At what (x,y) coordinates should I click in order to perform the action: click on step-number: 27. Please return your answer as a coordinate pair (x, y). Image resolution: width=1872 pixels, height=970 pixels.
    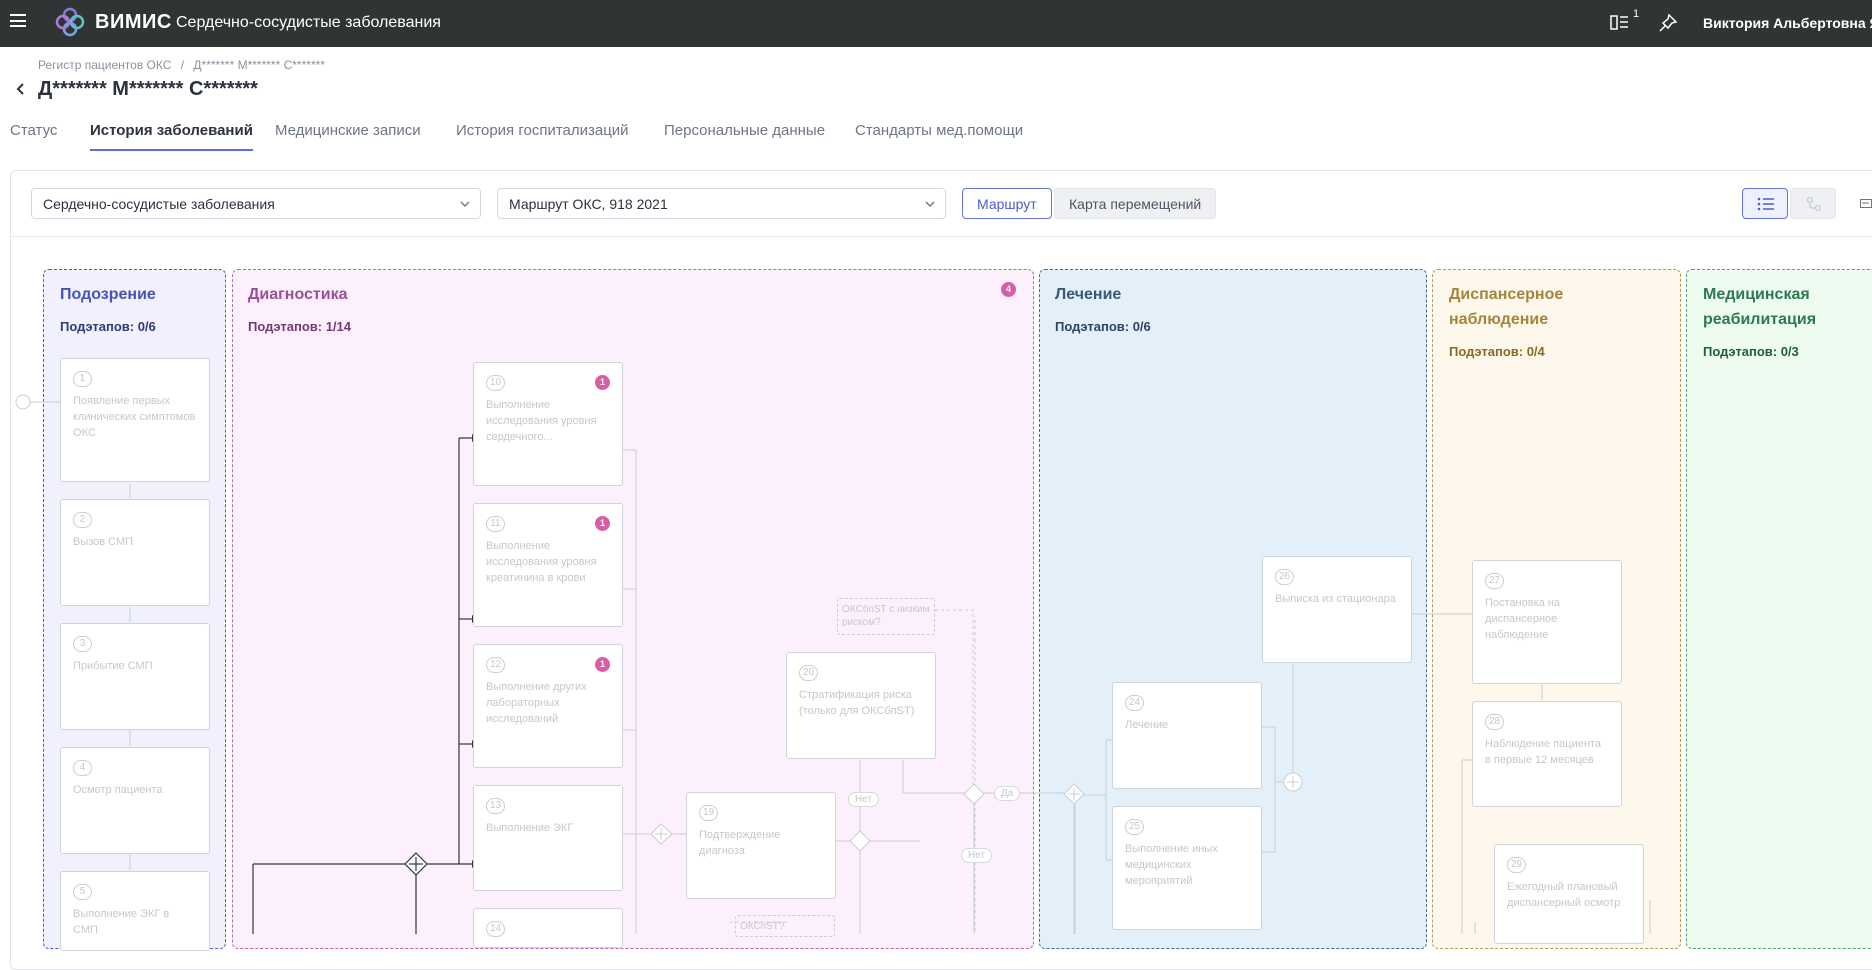
    Looking at the image, I should click on (1495, 581).